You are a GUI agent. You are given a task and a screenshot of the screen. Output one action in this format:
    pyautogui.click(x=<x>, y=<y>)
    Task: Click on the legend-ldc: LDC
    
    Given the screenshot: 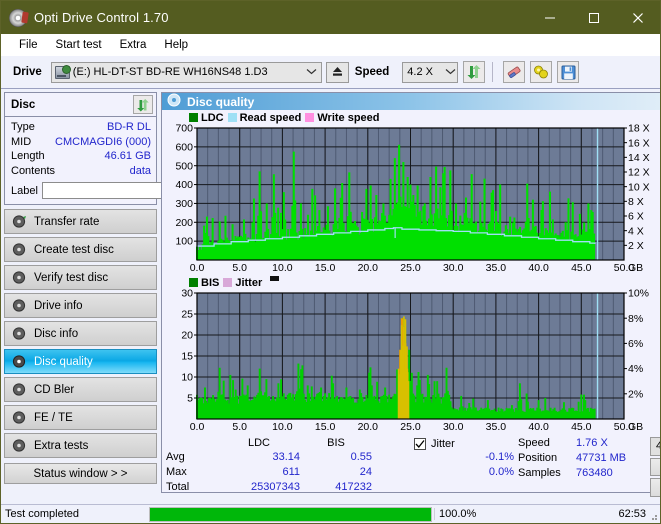 What is the action you would take?
    pyautogui.click(x=206, y=118)
    